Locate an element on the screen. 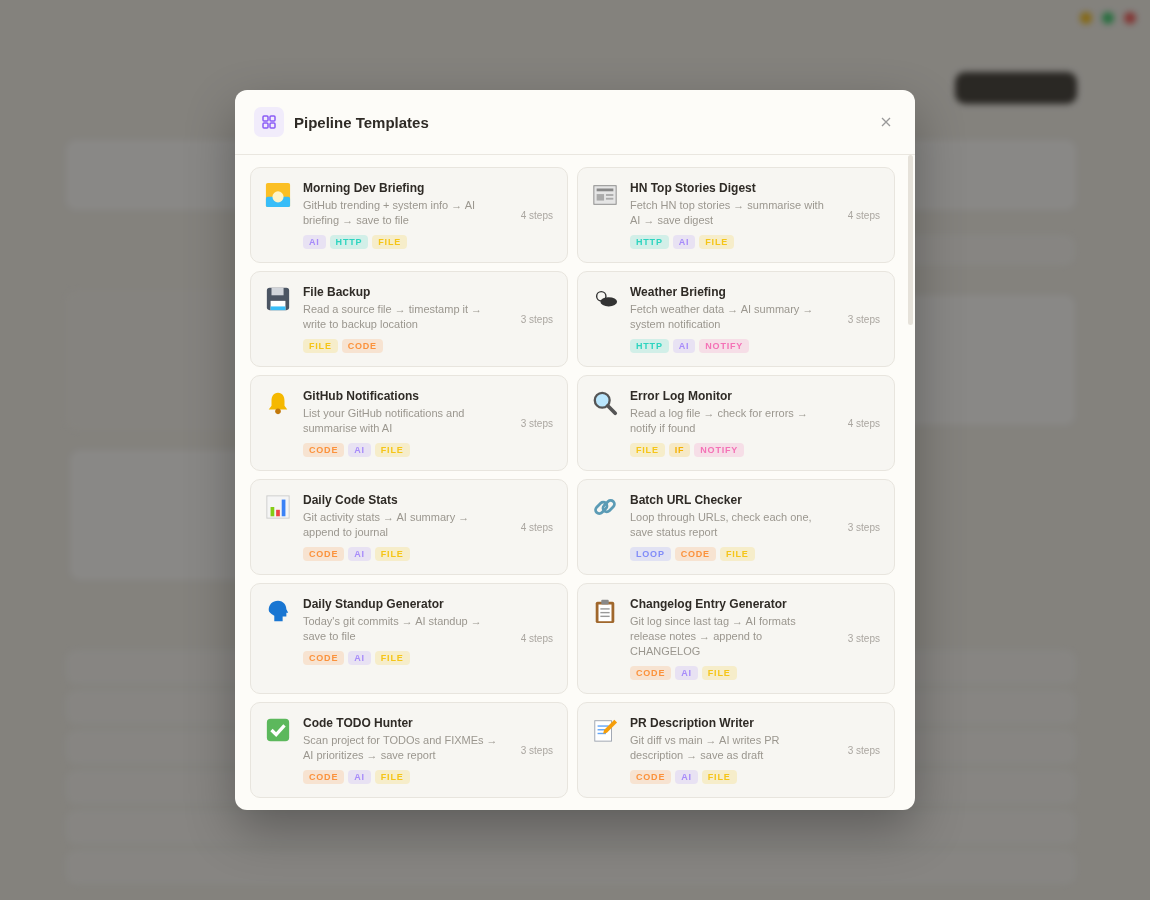 This screenshot has height=900, width=1150. template-card: Batch URL Checker Loop through URLs, check each one, save status report LOOP CODE FILE 3 steps is located at coordinates (736, 527).